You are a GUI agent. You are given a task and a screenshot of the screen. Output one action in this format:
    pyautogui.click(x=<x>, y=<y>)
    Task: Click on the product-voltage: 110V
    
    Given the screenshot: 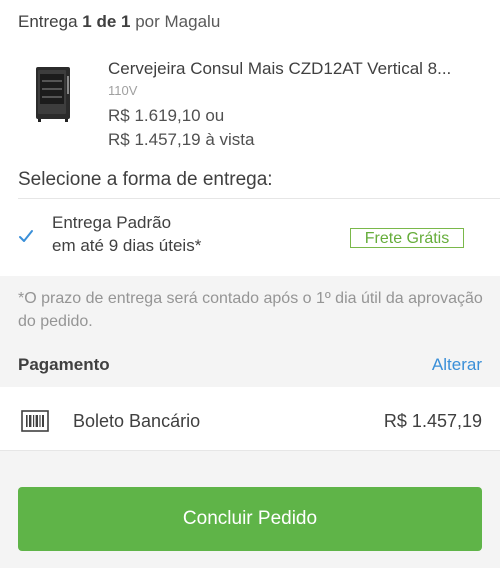 What is the action you would take?
    pyautogui.click(x=123, y=90)
    